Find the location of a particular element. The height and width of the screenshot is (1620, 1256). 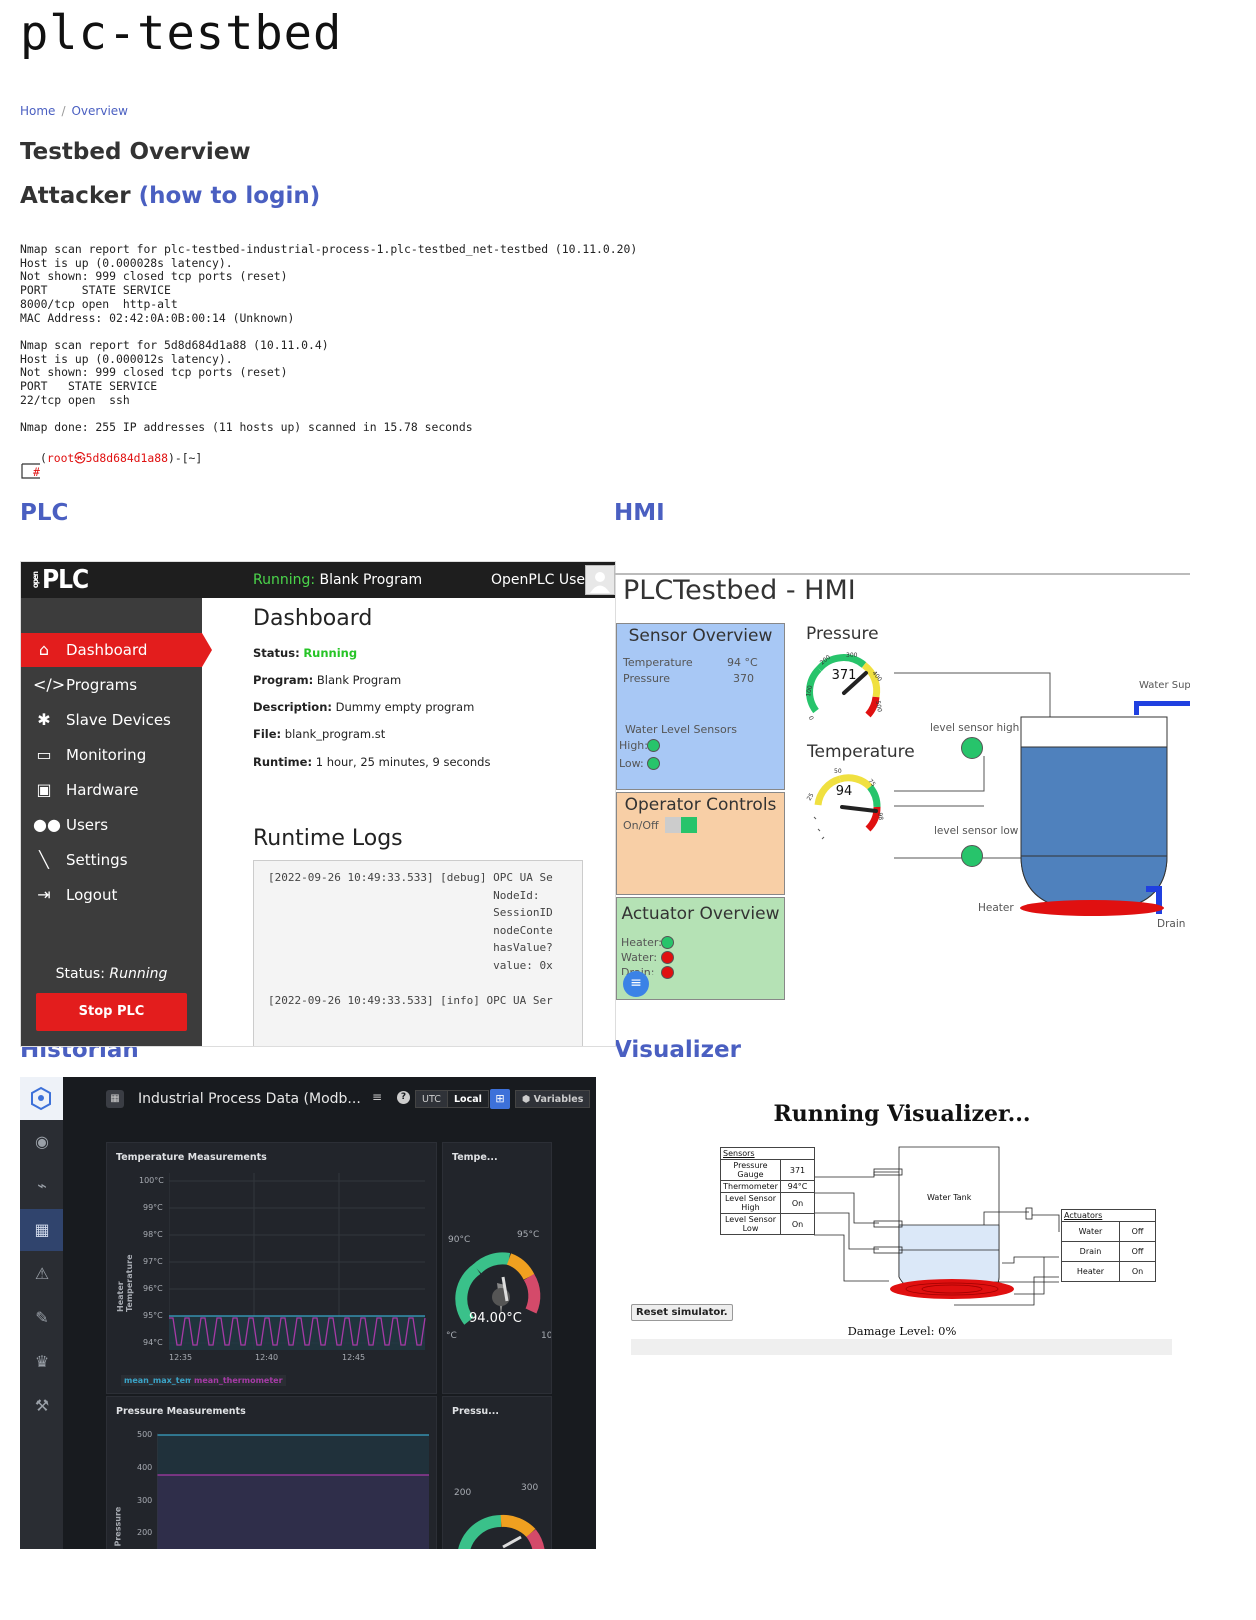

plc-field-program: Program: Blank Program is located at coordinates (327, 680).